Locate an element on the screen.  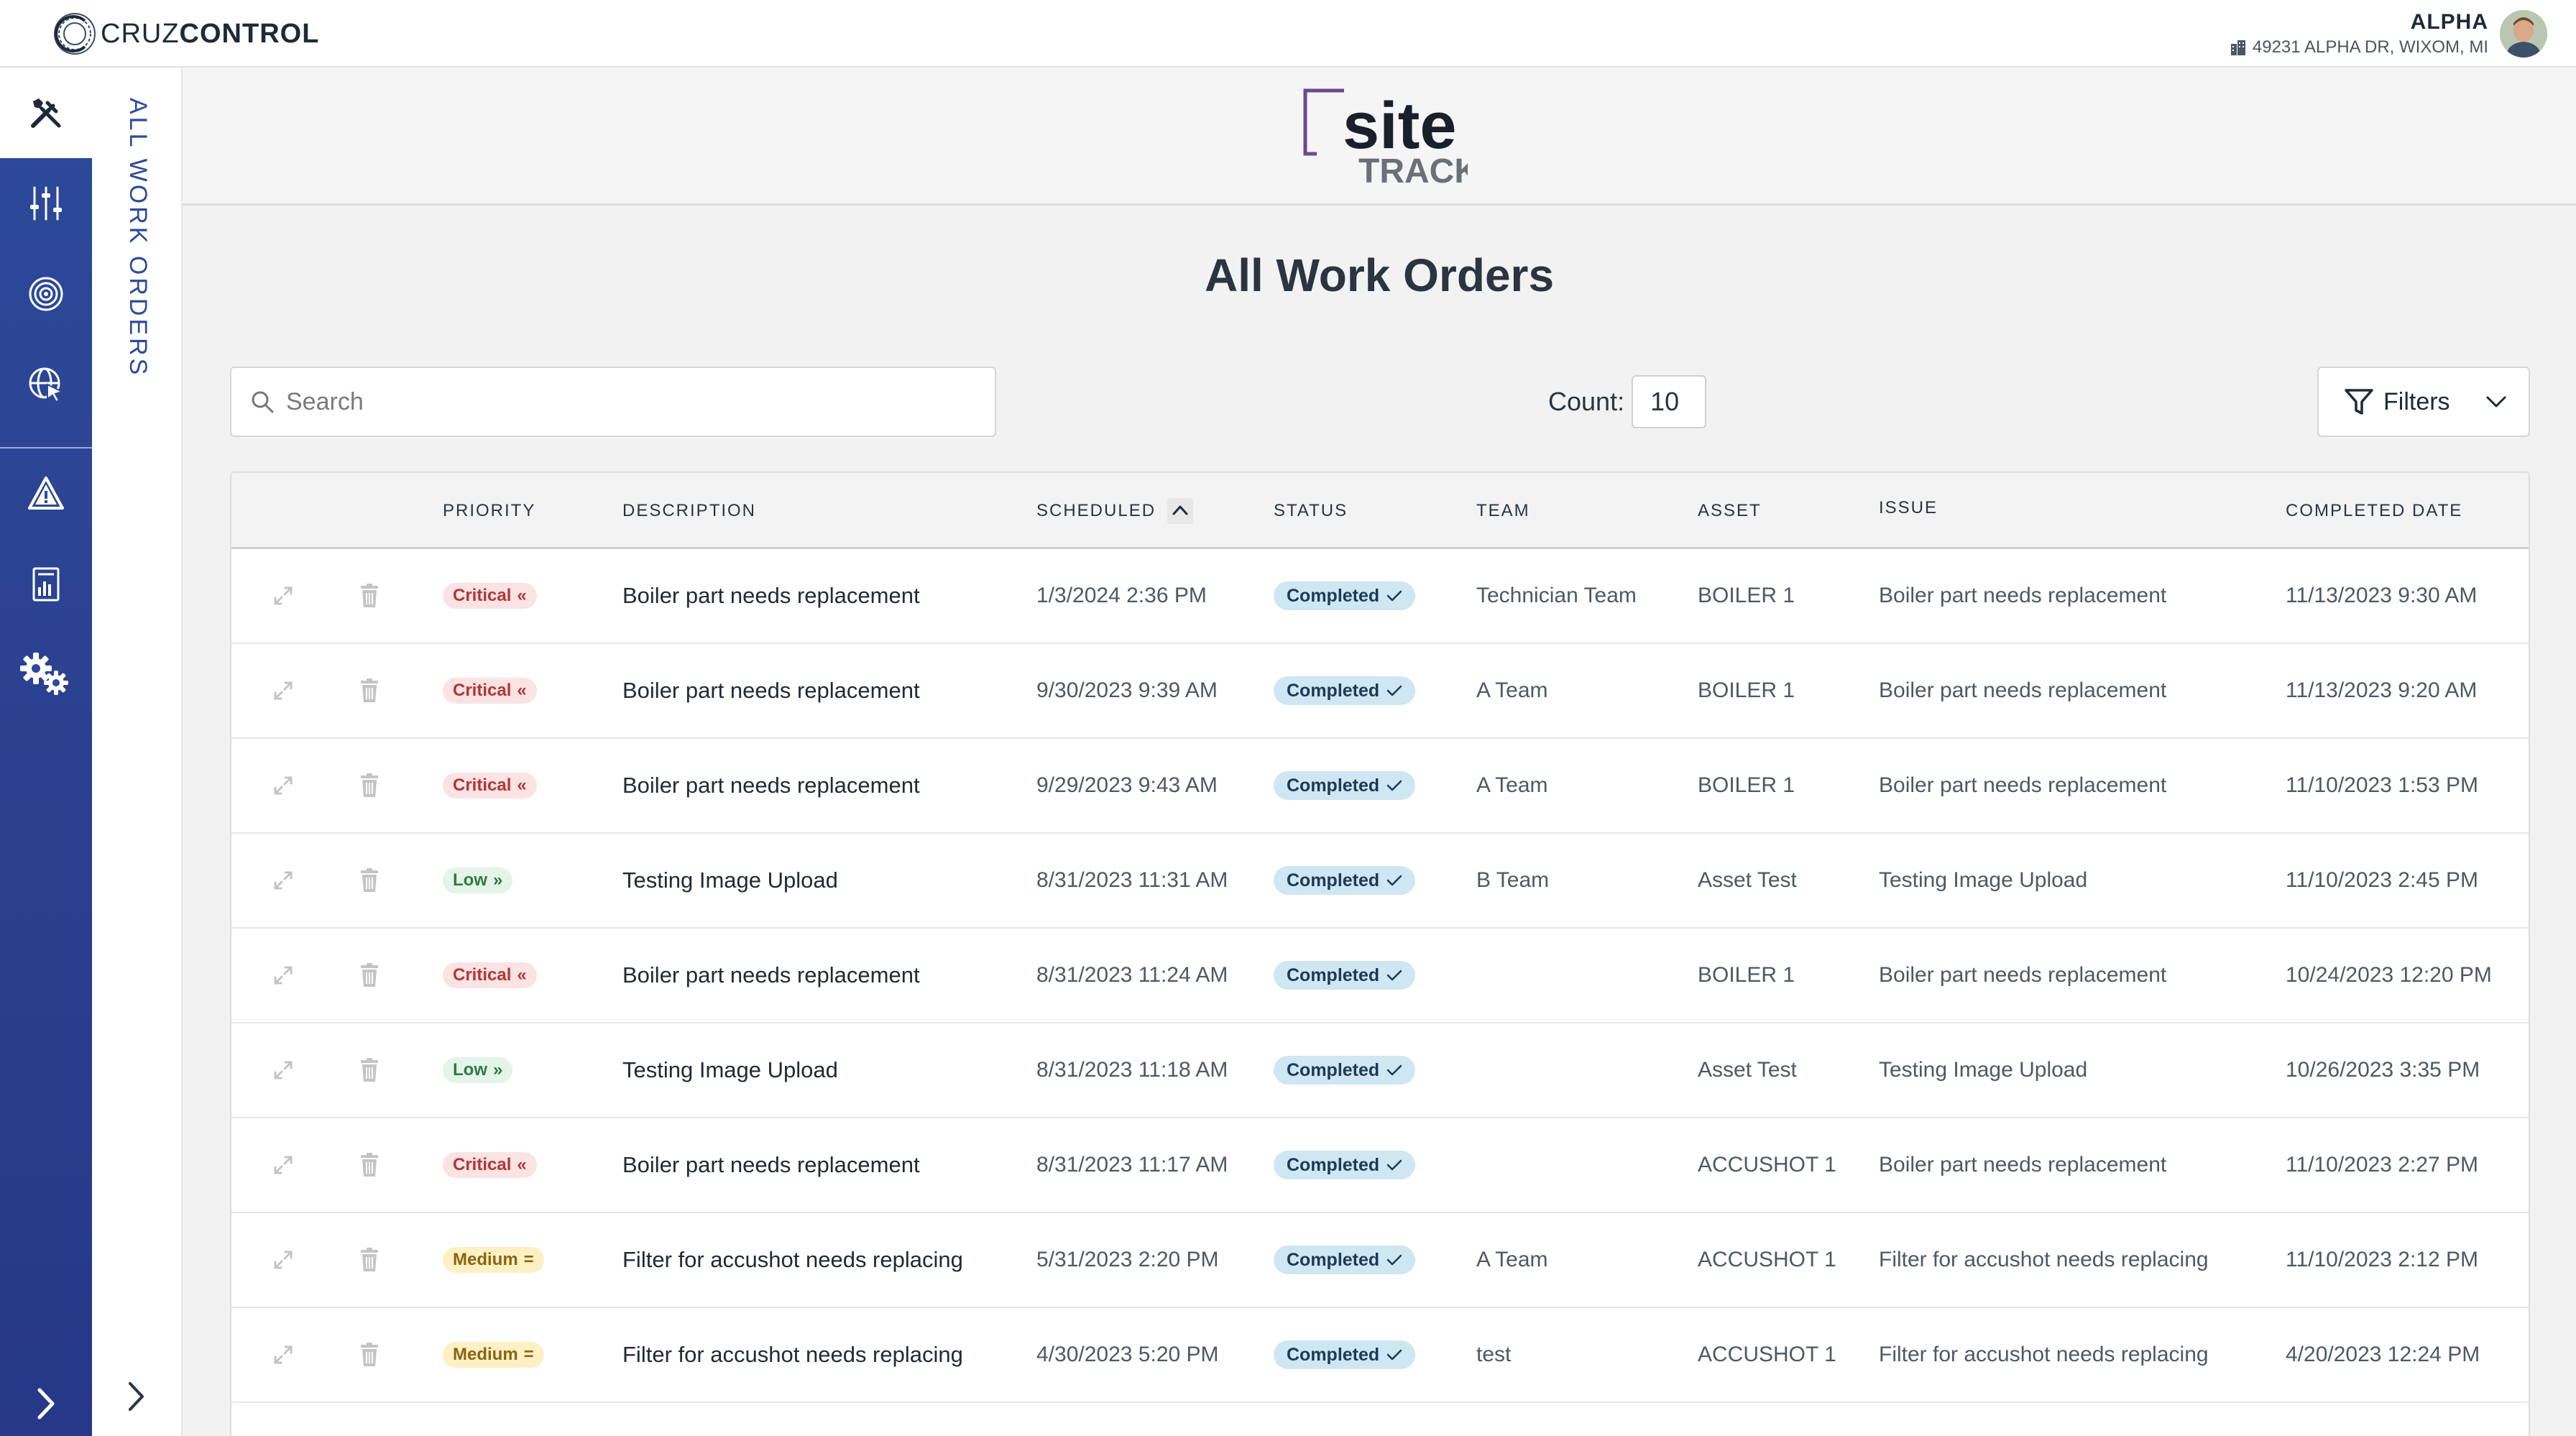
sidebar-item-work-orders is located at coordinates (46, 113).